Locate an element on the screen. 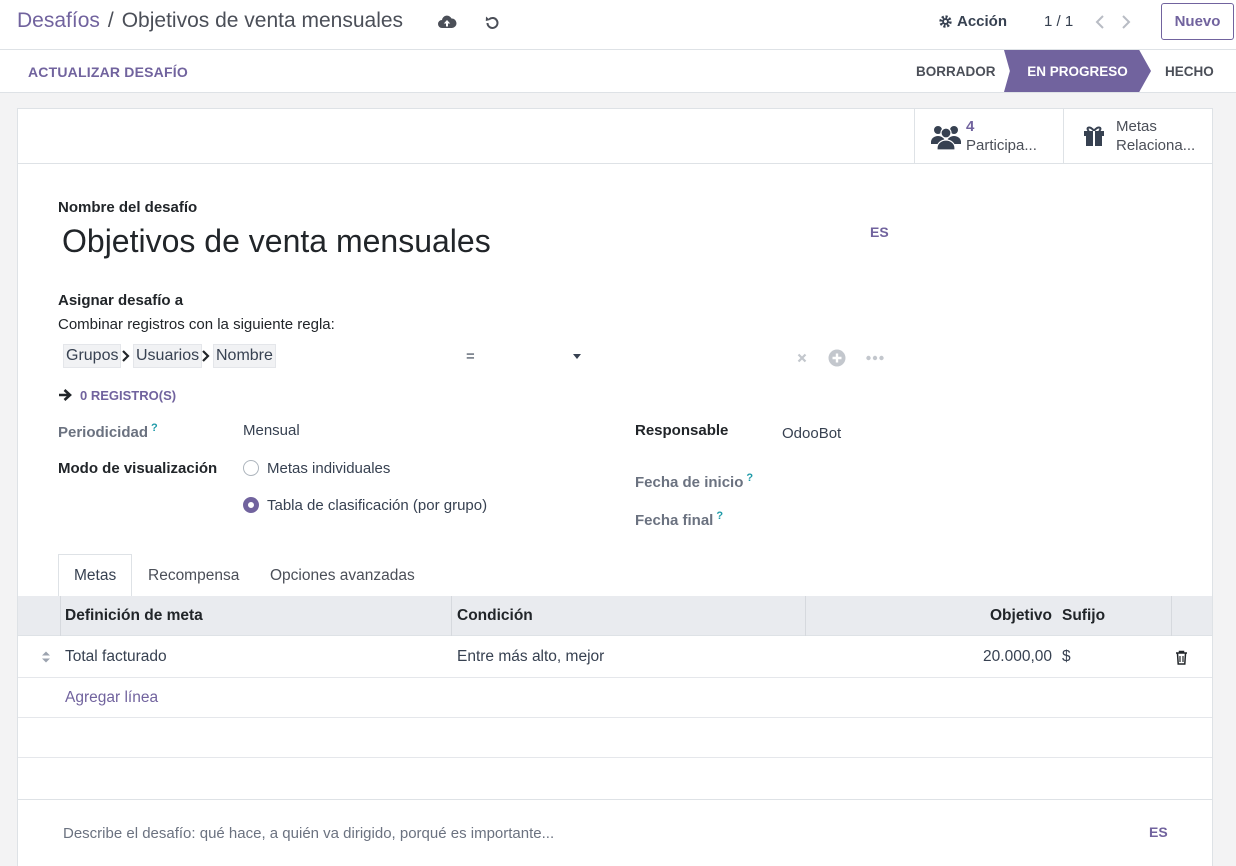 This screenshot has width=1236, height=866. breadcrumb: Desafíos / Objetivos de venta mensuales is located at coordinates (210, 21).